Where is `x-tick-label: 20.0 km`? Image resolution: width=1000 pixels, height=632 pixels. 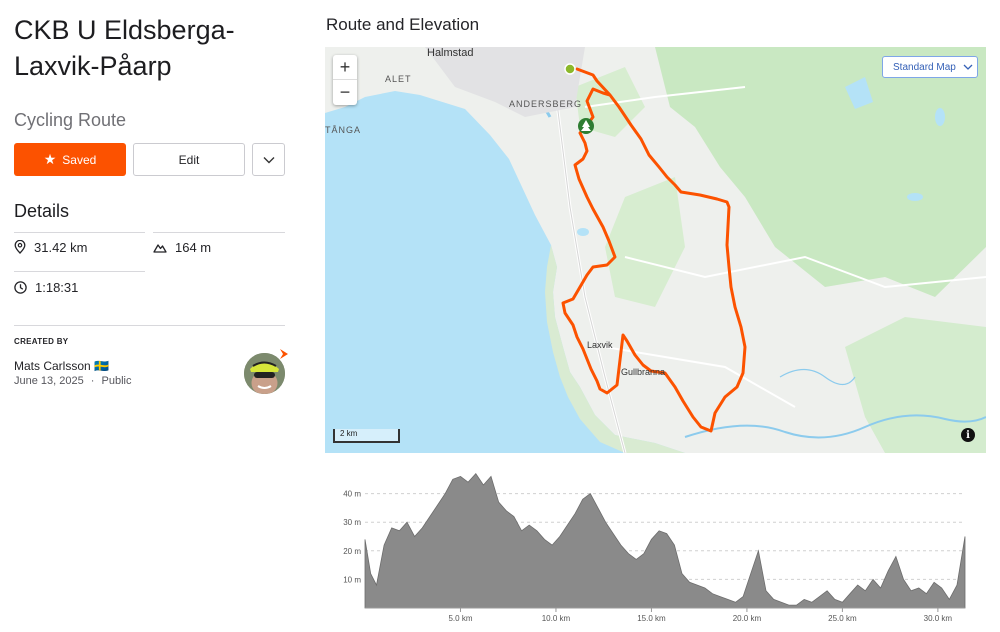
x-tick-label: 20.0 km is located at coordinates (747, 618).